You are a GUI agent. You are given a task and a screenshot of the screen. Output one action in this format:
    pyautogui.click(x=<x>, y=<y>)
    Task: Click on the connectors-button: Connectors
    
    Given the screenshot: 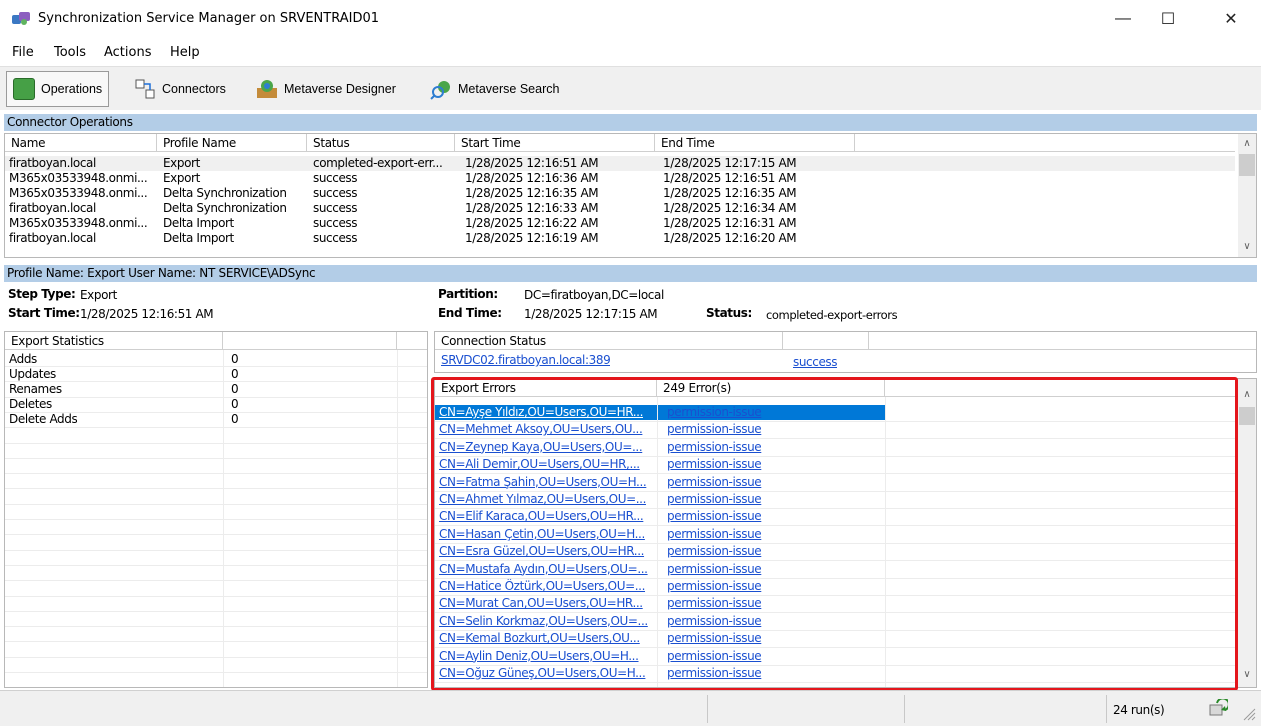 What is the action you would take?
    pyautogui.click(x=180, y=89)
    